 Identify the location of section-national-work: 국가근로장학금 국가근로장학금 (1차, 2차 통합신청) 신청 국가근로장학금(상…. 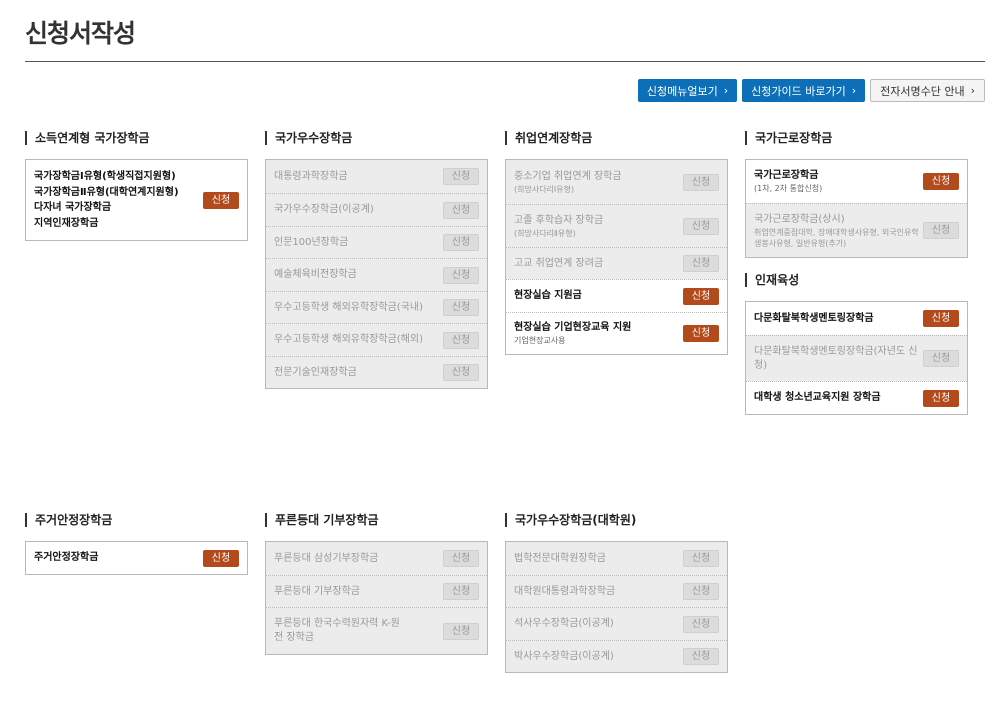
(856, 194).